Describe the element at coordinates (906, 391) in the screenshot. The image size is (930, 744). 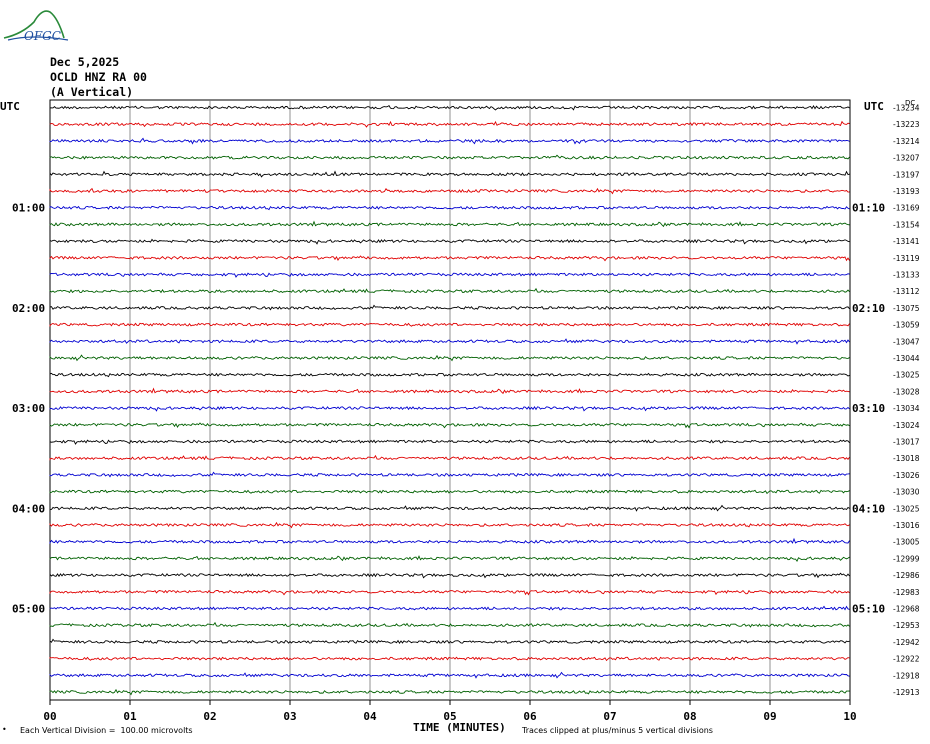
I see `dc-offset-label: -13028` at that location.